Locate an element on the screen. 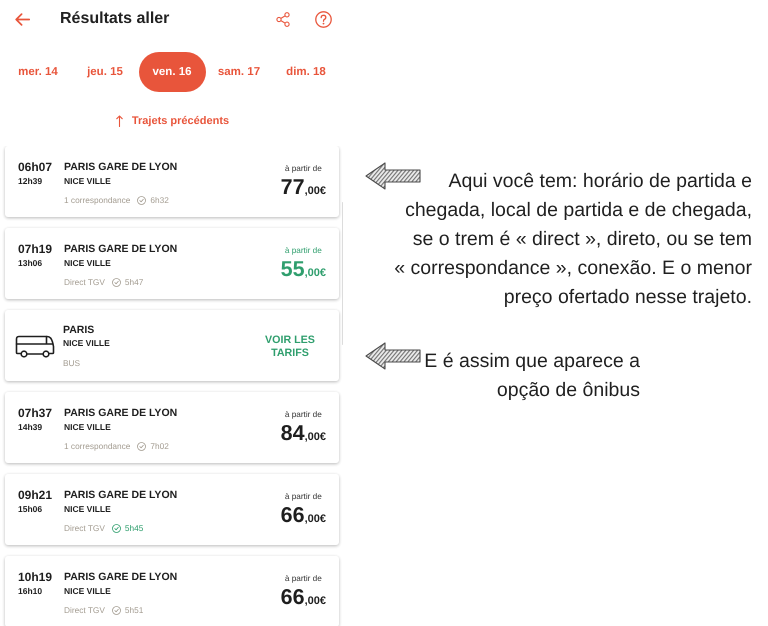 This screenshot has width=768, height=626. duration-text: 5h51 is located at coordinates (134, 610).